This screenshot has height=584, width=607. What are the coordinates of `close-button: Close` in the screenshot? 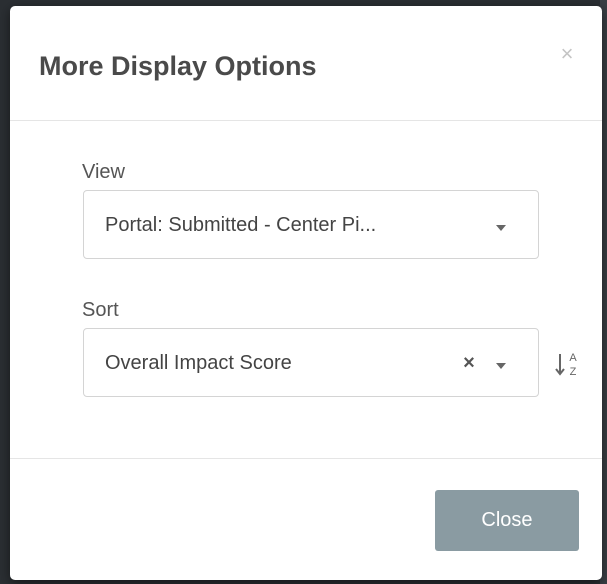 It's located at (507, 520).